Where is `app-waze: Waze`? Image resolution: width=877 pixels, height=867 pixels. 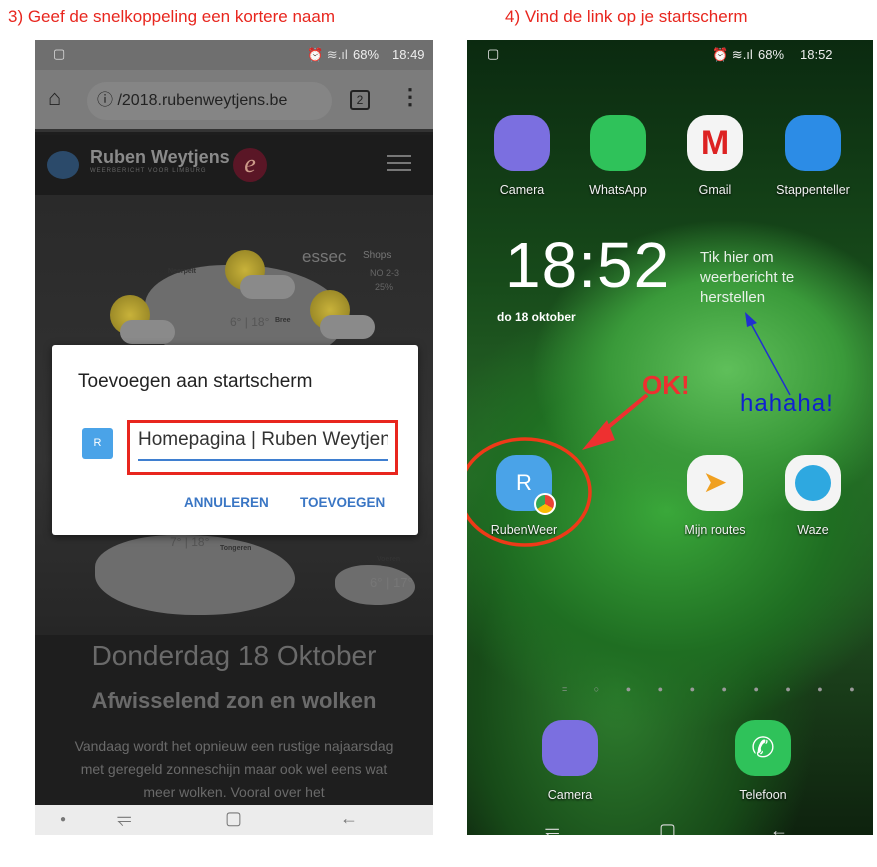 app-waze: Waze is located at coordinates (813, 496).